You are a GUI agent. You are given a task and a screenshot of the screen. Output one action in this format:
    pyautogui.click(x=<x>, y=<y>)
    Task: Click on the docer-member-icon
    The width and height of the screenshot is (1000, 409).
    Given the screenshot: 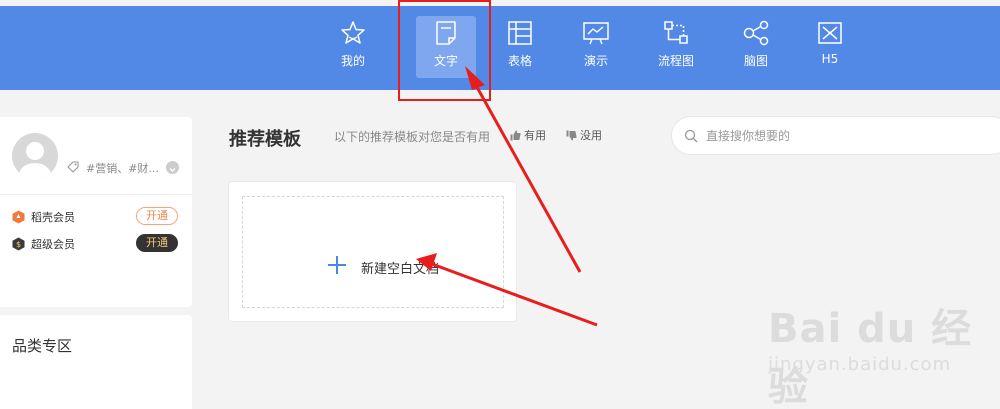 What is the action you would take?
    pyautogui.click(x=18, y=217)
    